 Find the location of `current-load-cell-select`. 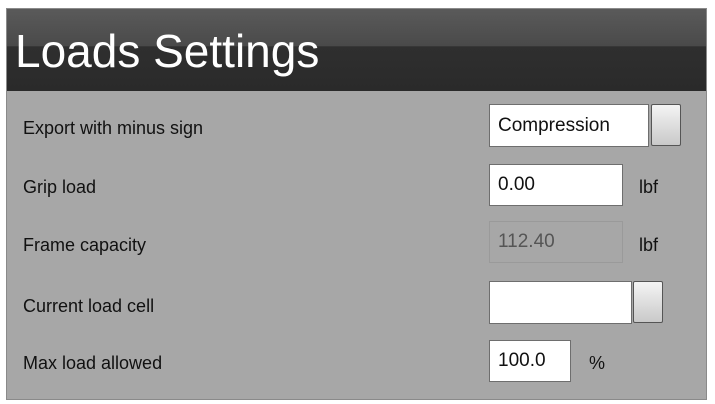

current-load-cell-select is located at coordinates (560, 302).